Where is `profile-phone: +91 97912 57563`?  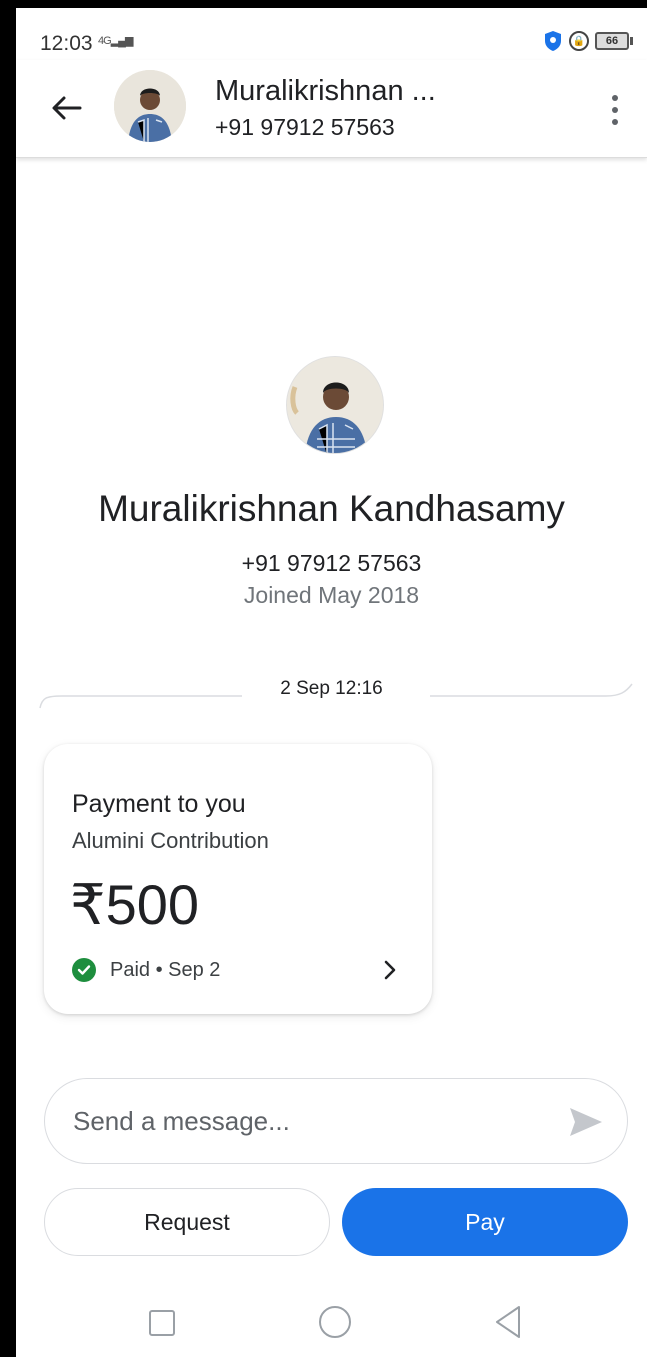 profile-phone: +91 97912 57563 is located at coordinates (331, 563).